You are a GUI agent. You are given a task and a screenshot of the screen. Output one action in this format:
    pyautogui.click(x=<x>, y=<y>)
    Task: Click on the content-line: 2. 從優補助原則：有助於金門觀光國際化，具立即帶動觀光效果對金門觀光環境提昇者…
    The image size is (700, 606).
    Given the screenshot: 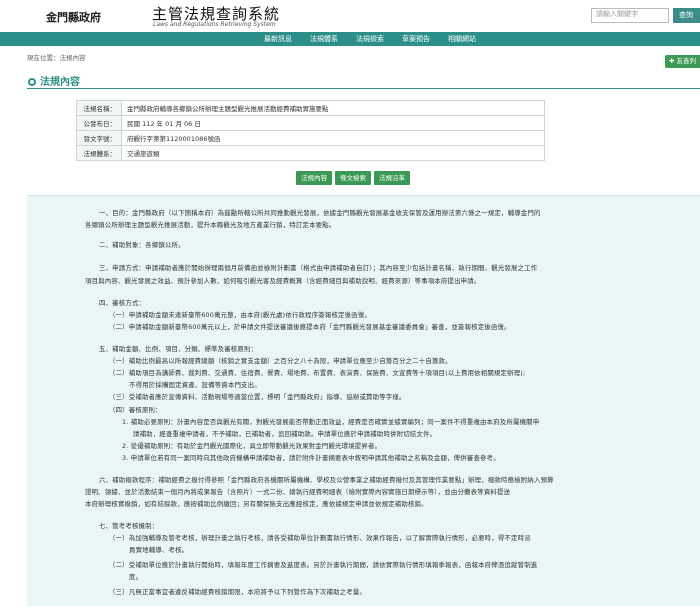 What is the action you would take?
    pyautogui.click(x=252, y=446)
    